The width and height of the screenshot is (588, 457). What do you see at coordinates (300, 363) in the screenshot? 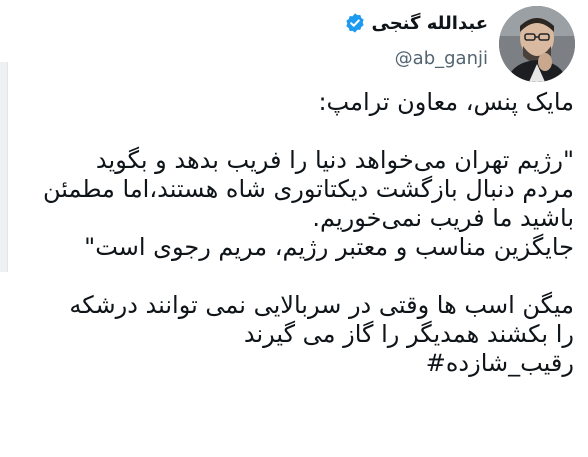
I see `hashtag-link: رقیب_شازده#` at bounding box center [300, 363].